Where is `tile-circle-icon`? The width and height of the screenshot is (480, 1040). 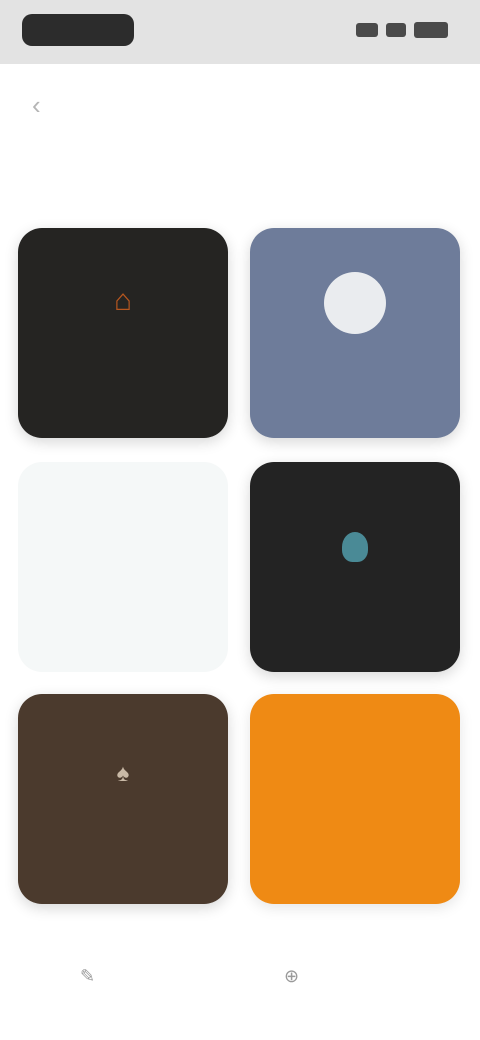
tile-circle-icon is located at coordinates (355, 303).